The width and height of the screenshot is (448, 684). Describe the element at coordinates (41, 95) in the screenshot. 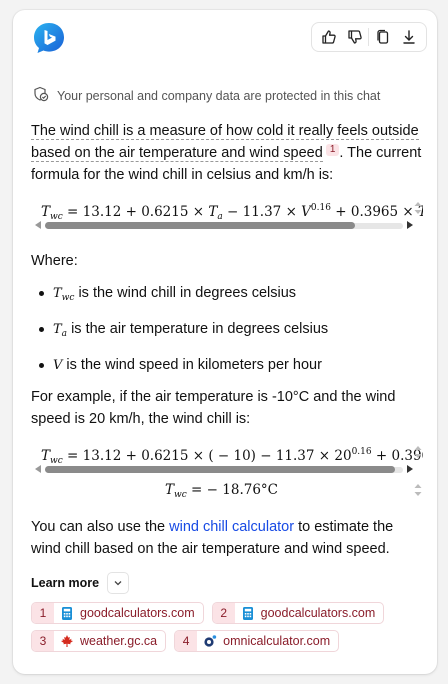

I see `shield-check-icon` at that location.